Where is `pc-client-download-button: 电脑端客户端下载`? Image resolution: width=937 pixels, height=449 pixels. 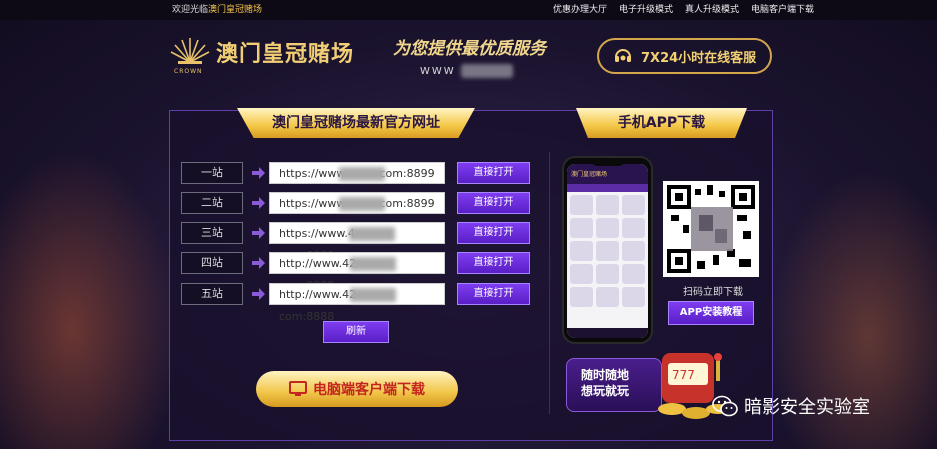
pc-client-download-button: 电脑端客户端下载 is located at coordinates (357, 389).